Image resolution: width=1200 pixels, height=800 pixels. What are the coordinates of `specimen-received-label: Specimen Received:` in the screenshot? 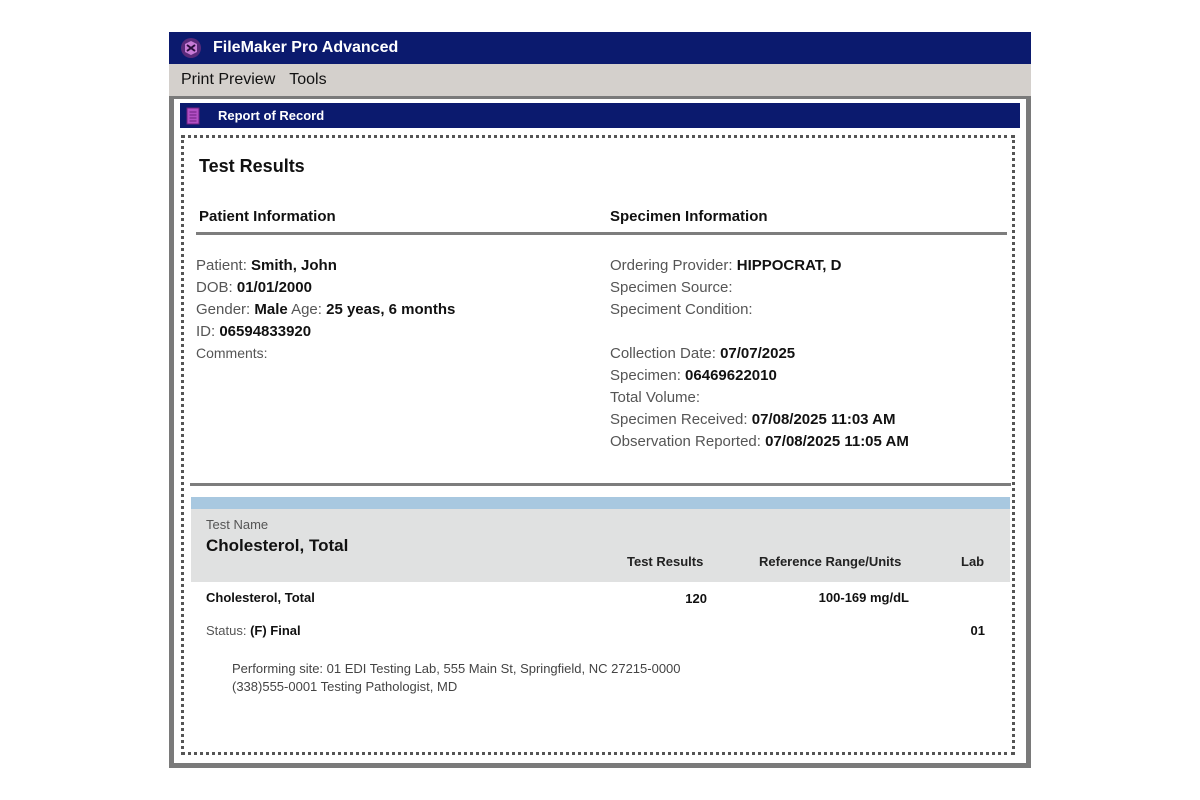 It's located at (679, 419).